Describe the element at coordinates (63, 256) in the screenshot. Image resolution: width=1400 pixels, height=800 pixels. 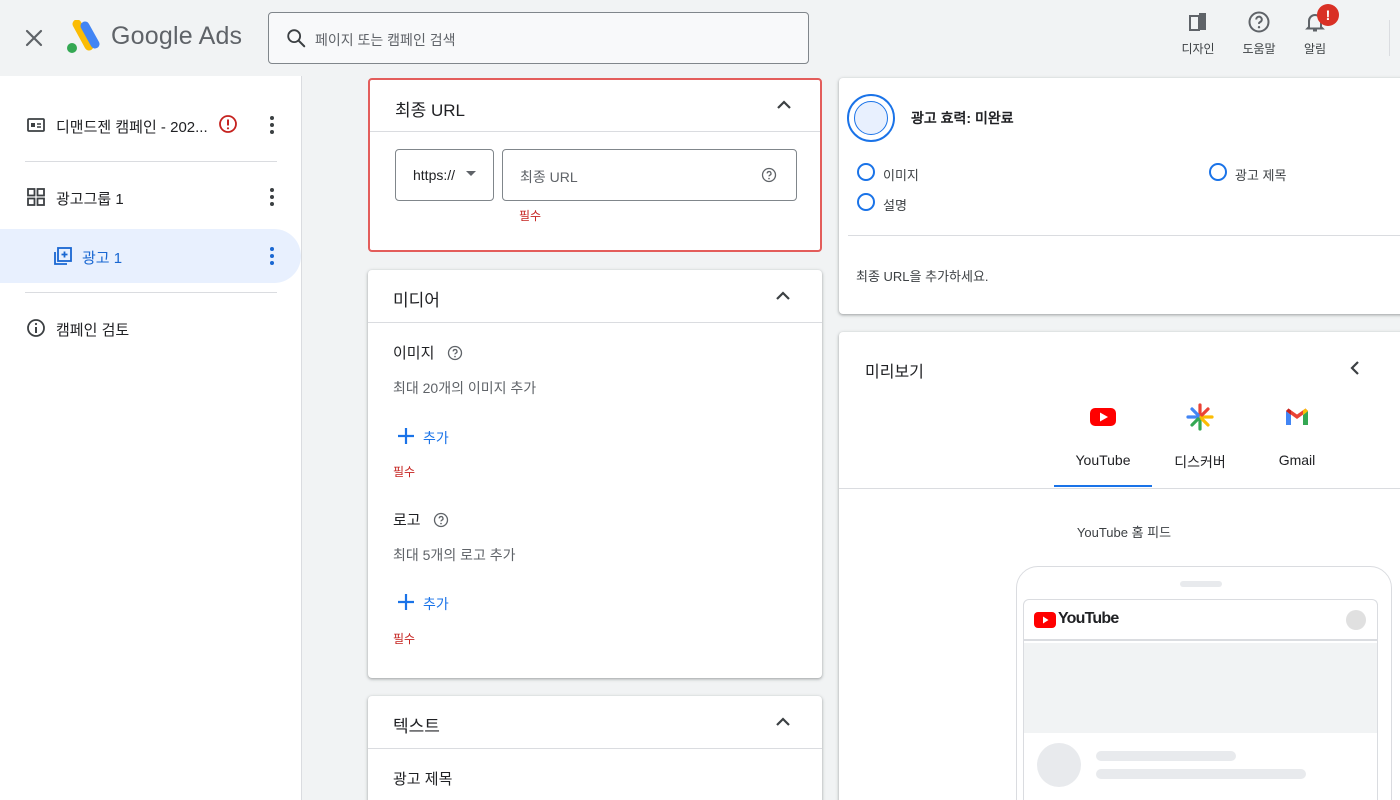
I see `ad-icon` at that location.